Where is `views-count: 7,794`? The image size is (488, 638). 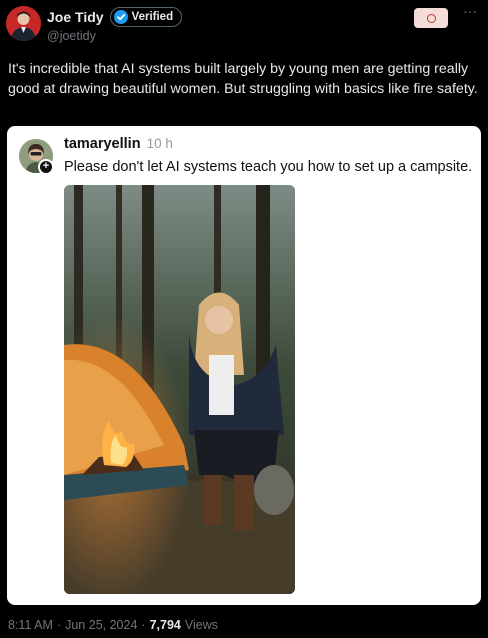 views-count: 7,794 is located at coordinates (165, 625).